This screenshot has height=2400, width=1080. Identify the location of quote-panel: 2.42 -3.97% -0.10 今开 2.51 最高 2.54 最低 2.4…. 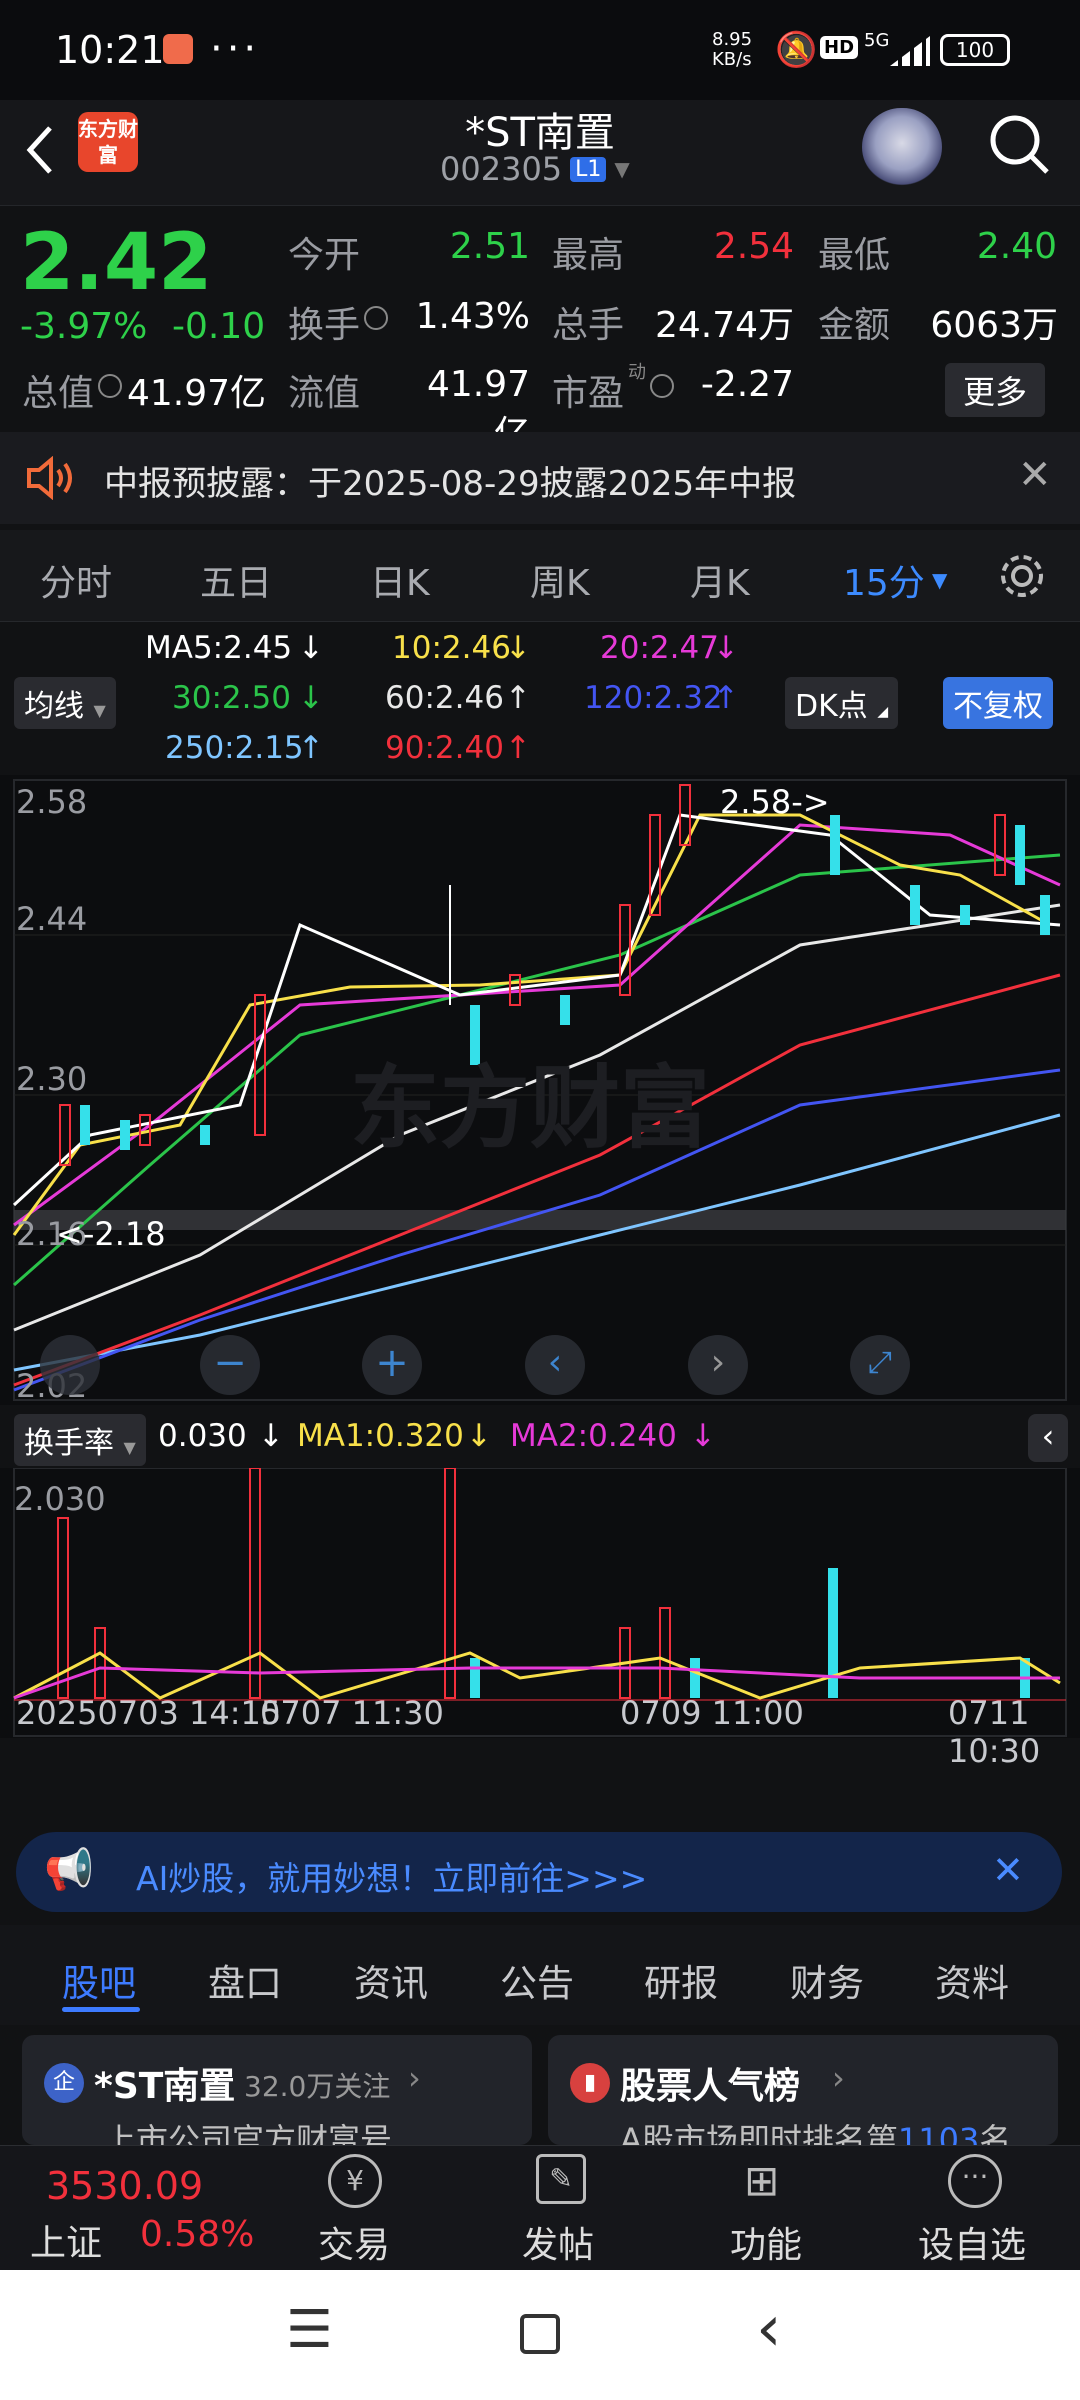
(540, 330).